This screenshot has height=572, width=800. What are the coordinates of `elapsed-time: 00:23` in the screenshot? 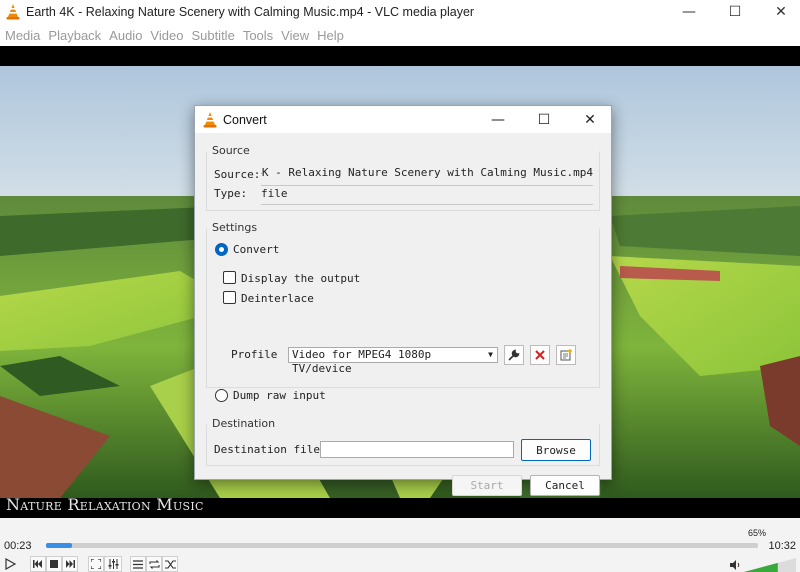 It's located at (18, 546).